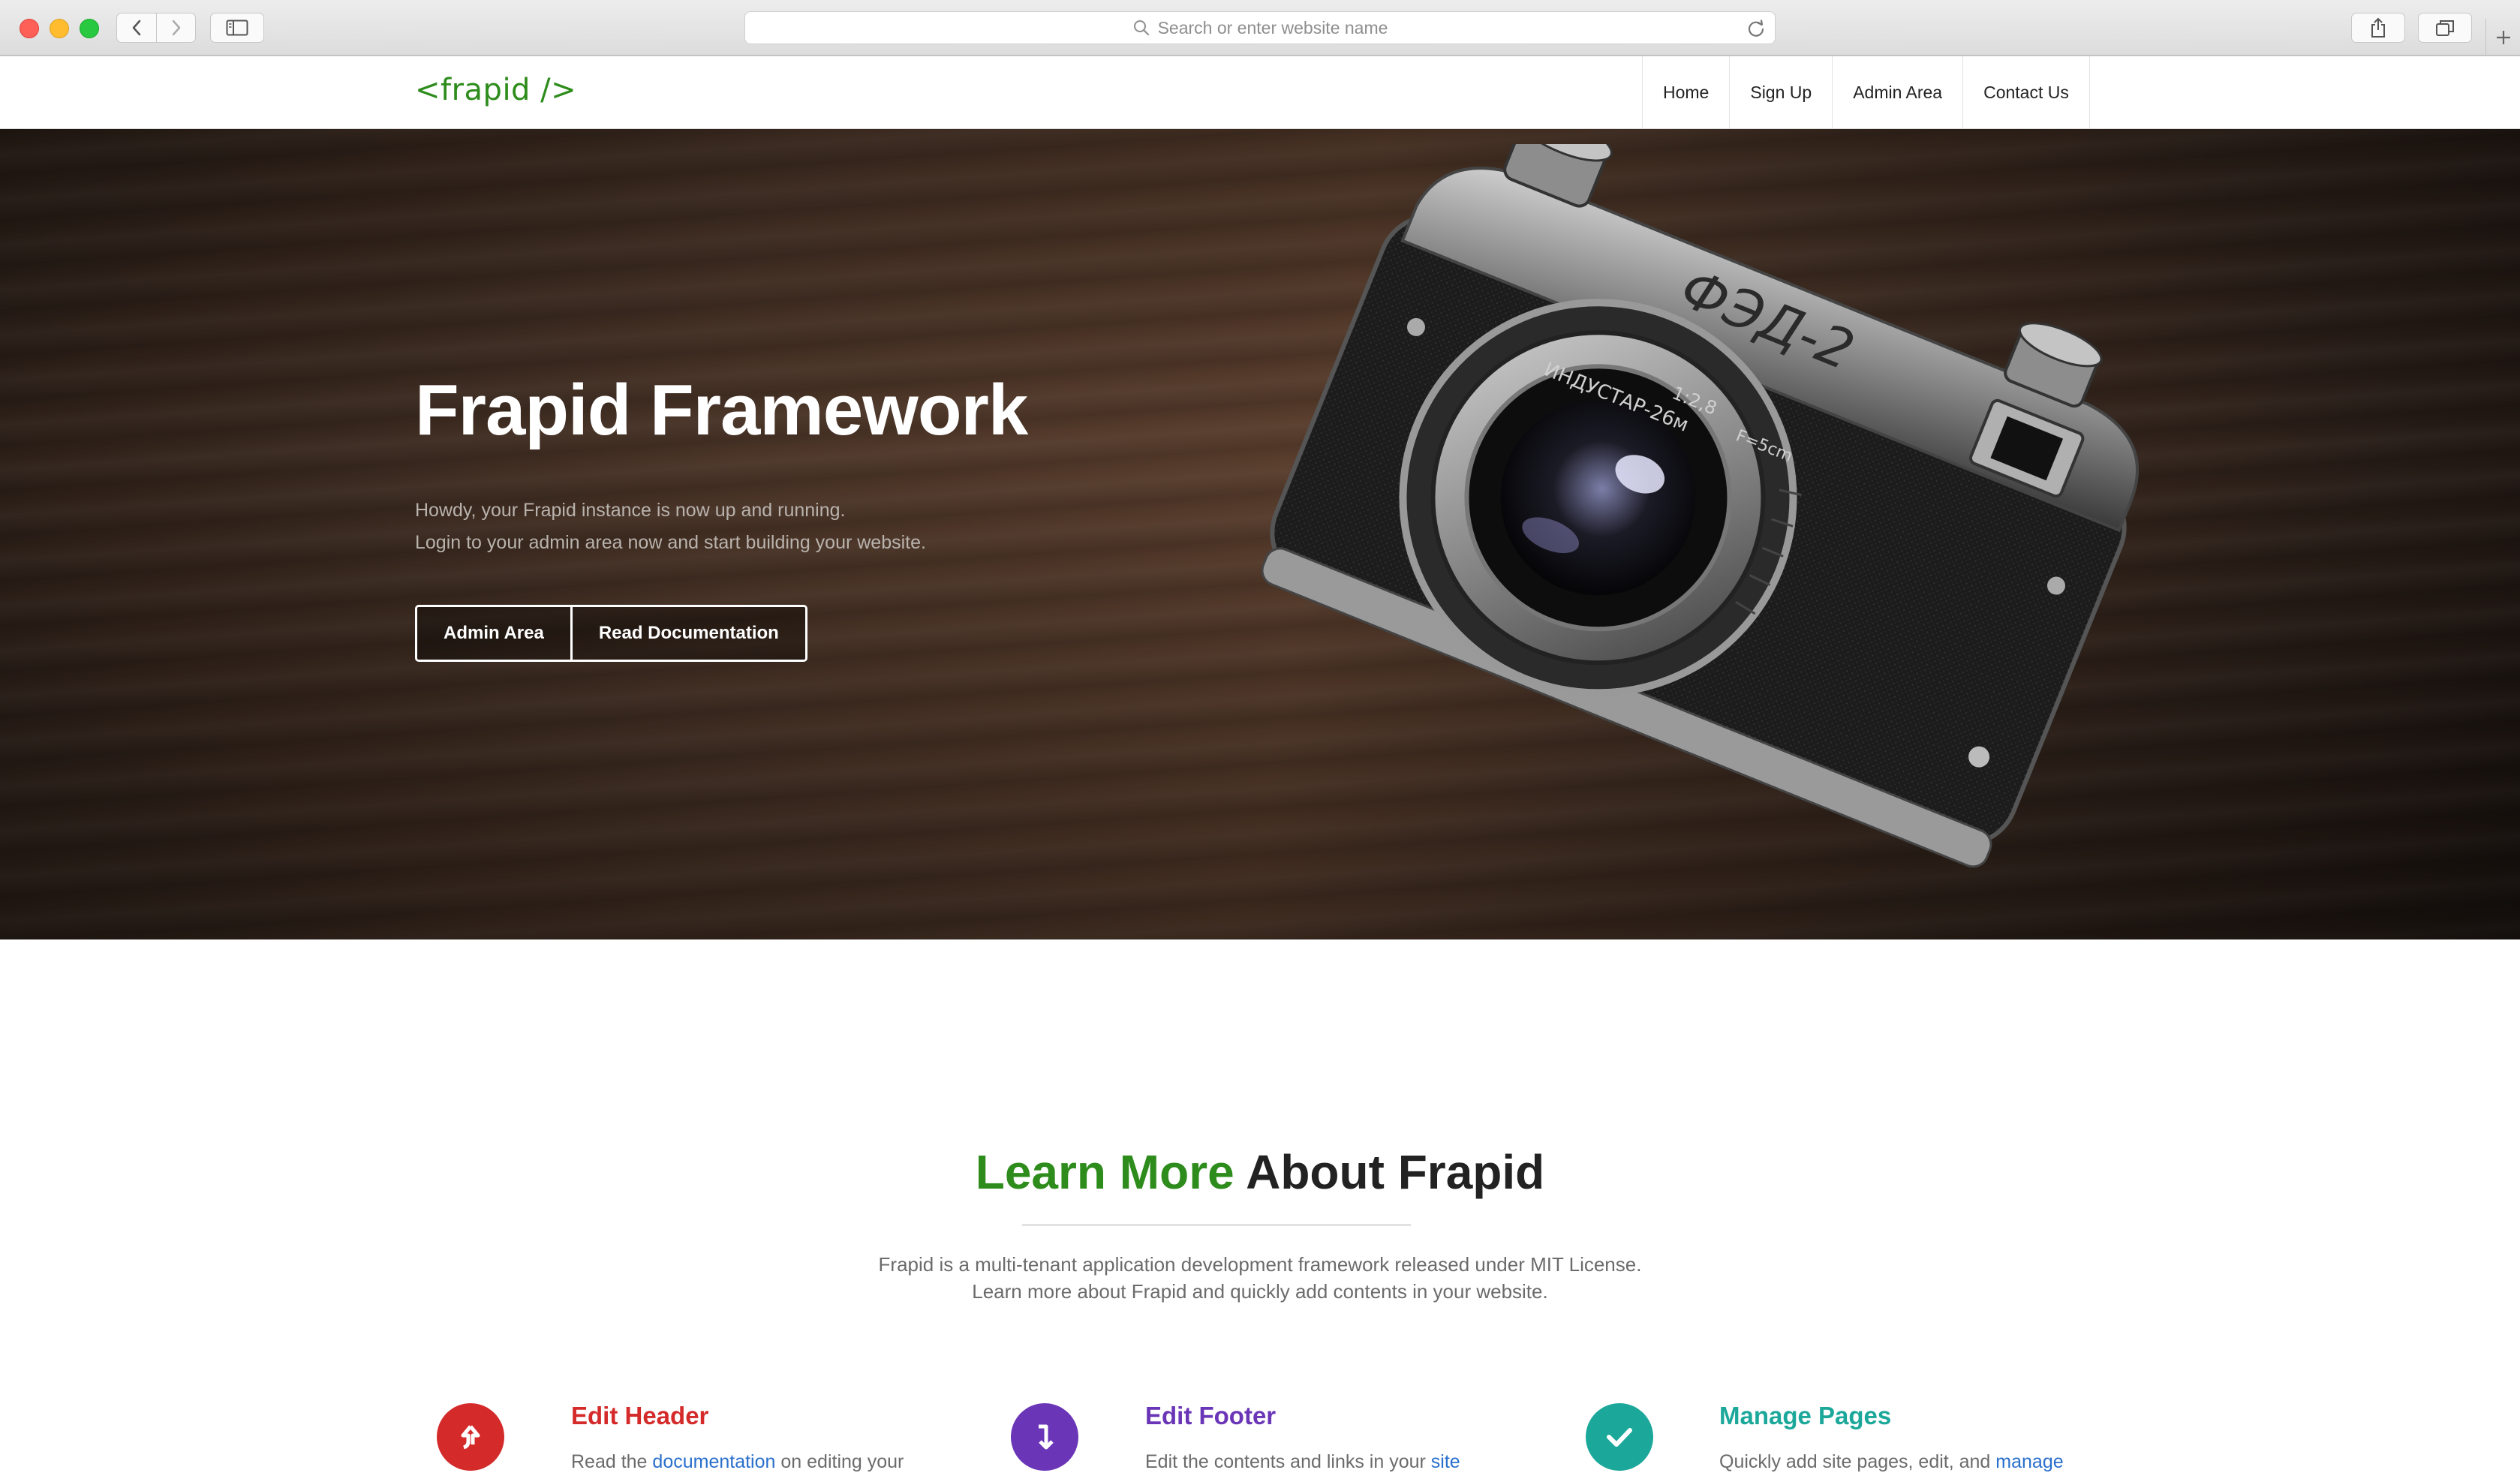 The width and height of the screenshot is (2520, 1473). I want to click on arrow-up-icon, so click(470, 1437).